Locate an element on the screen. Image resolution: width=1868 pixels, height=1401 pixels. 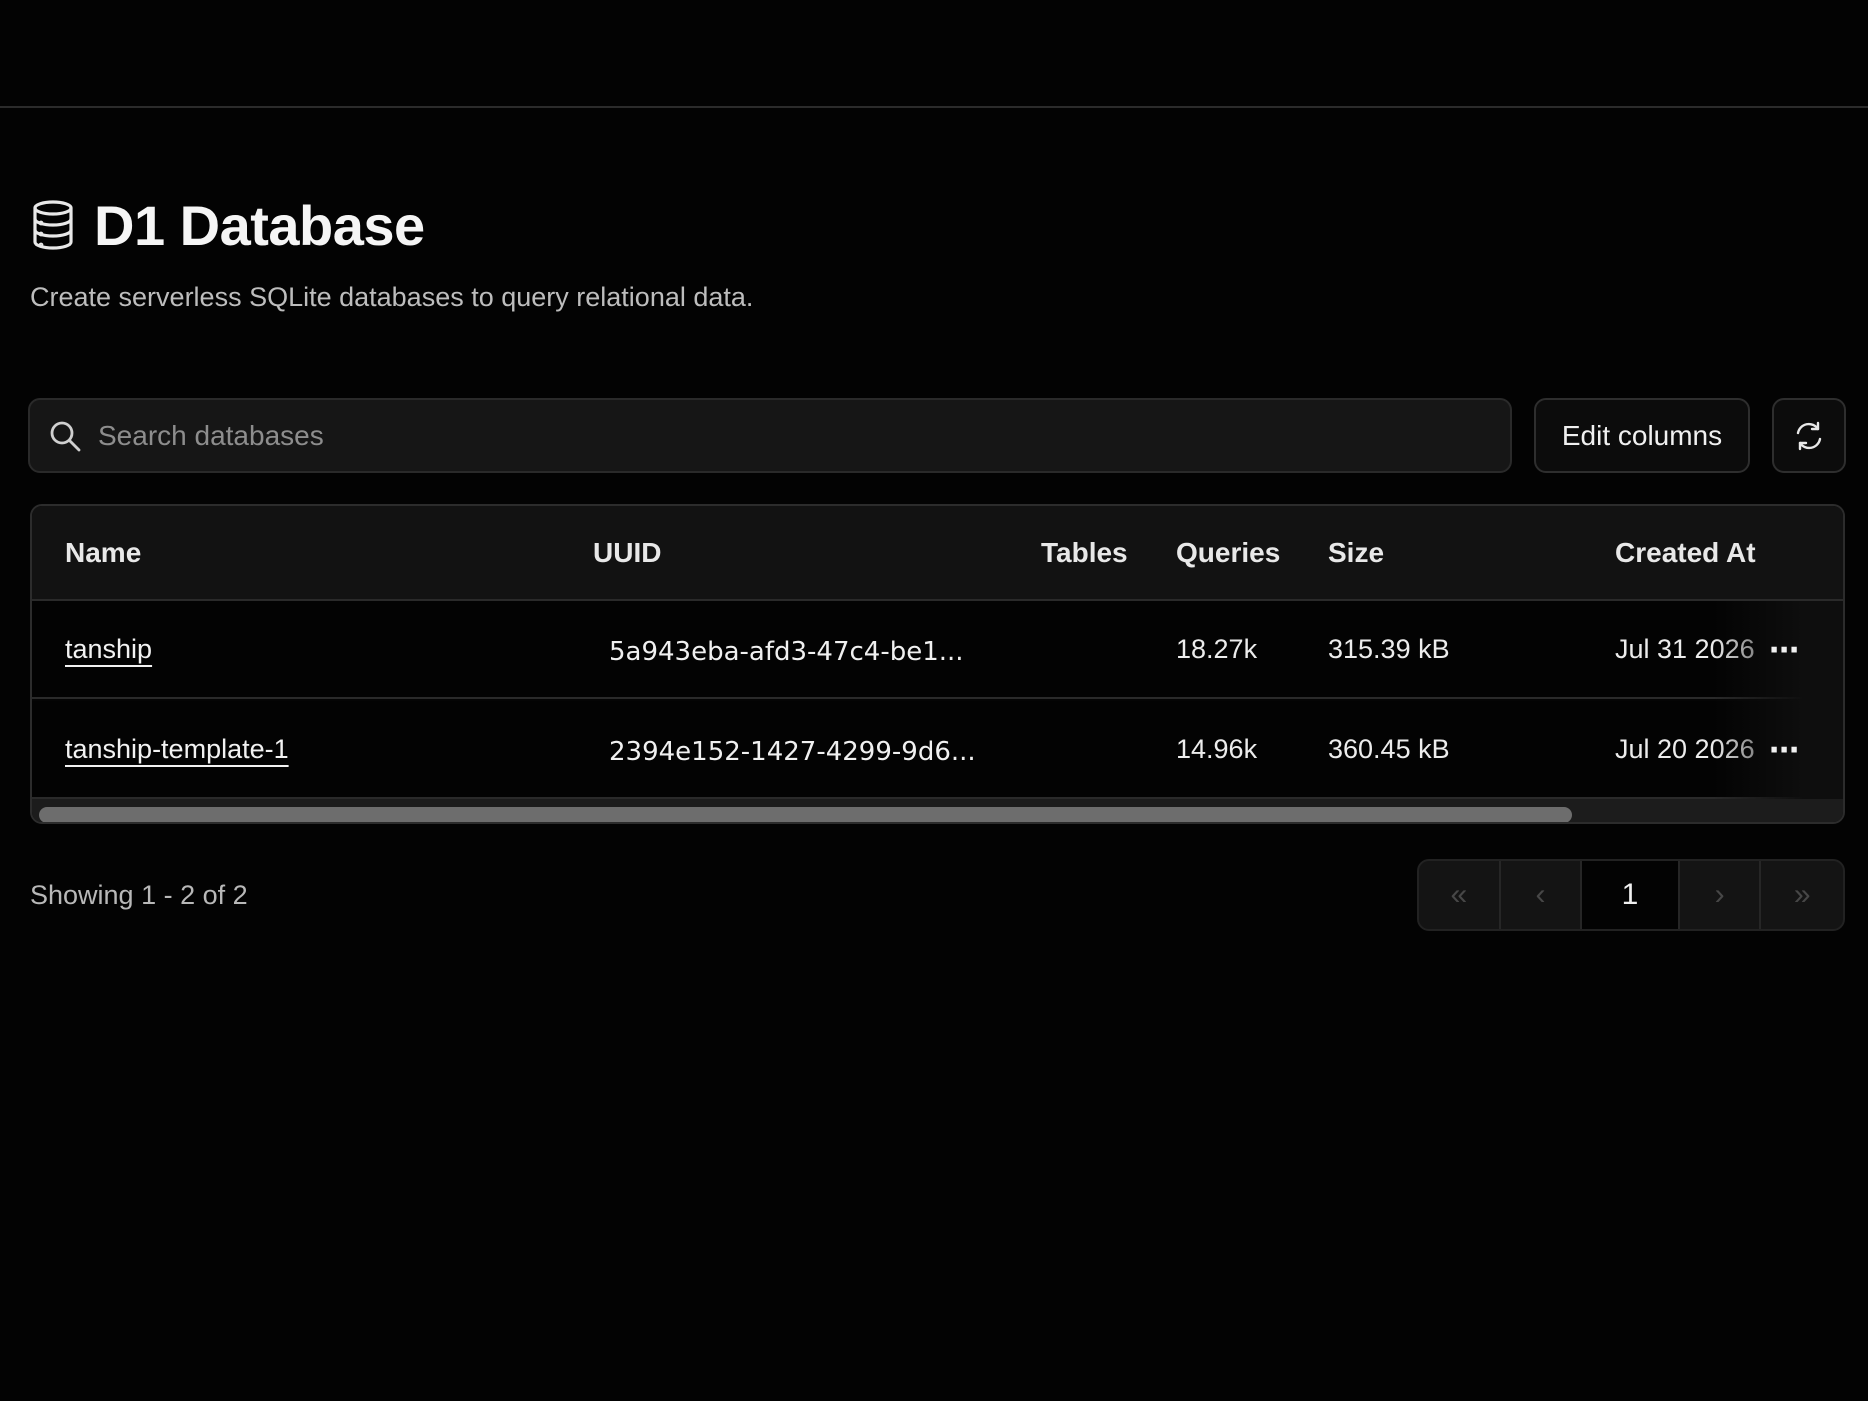
pagination: « ‹ 1 › » is located at coordinates (1631, 895).